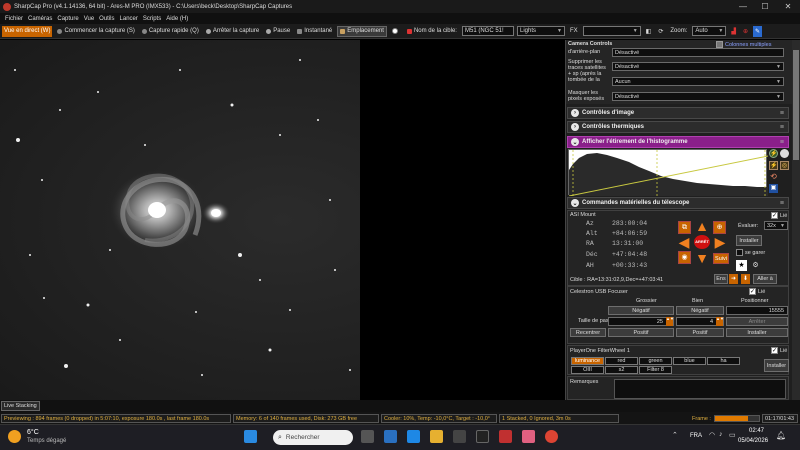 This screenshot has height=450, width=800. What do you see at coordinates (765, 279) in the screenshot?
I see `goto-button: Aller à` at bounding box center [765, 279].